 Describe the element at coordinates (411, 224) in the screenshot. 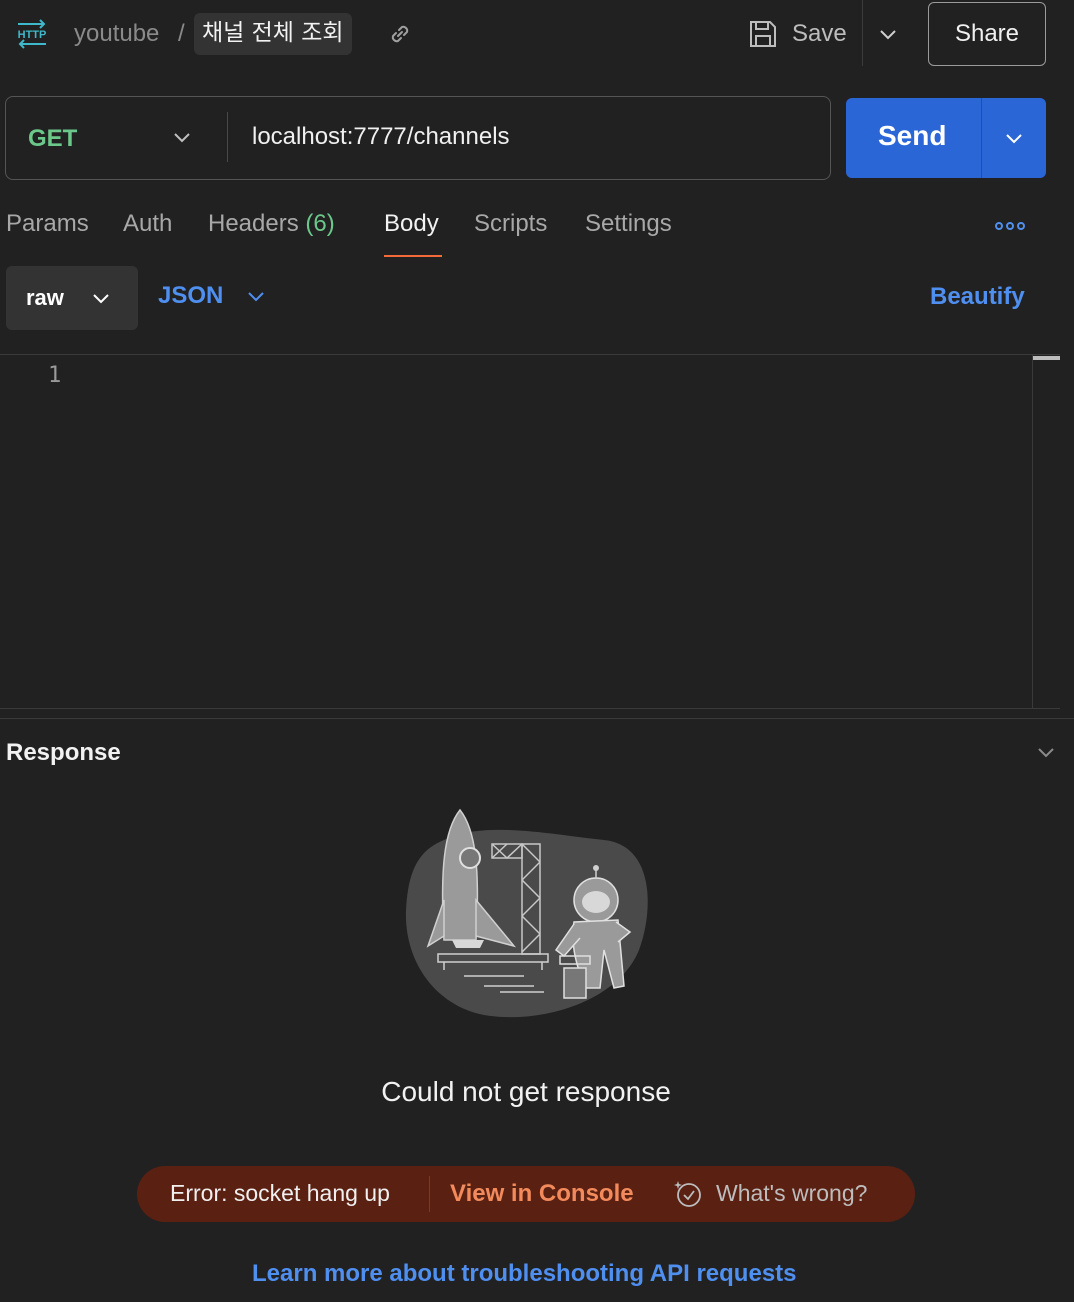

I see `tab-body: Body` at that location.